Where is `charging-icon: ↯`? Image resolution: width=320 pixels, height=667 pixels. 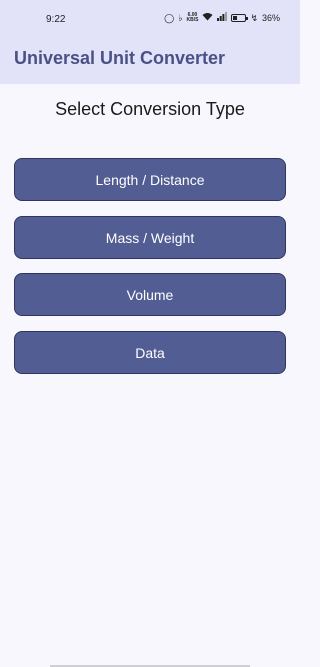
charging-icon: ↯ is located at coordinates (254, 18).